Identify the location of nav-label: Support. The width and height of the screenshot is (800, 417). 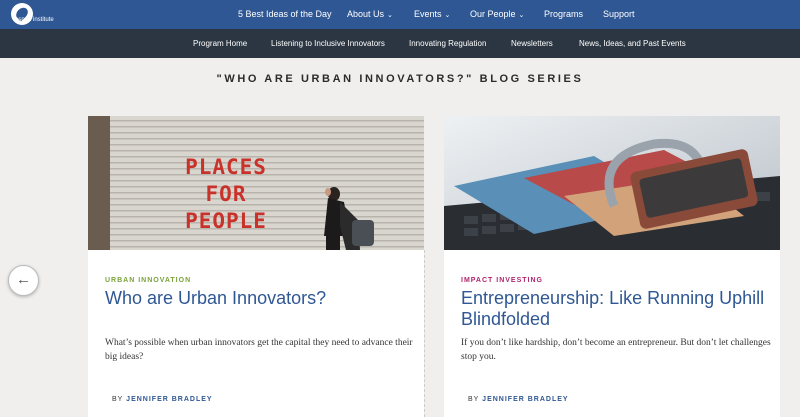
(619, 14).